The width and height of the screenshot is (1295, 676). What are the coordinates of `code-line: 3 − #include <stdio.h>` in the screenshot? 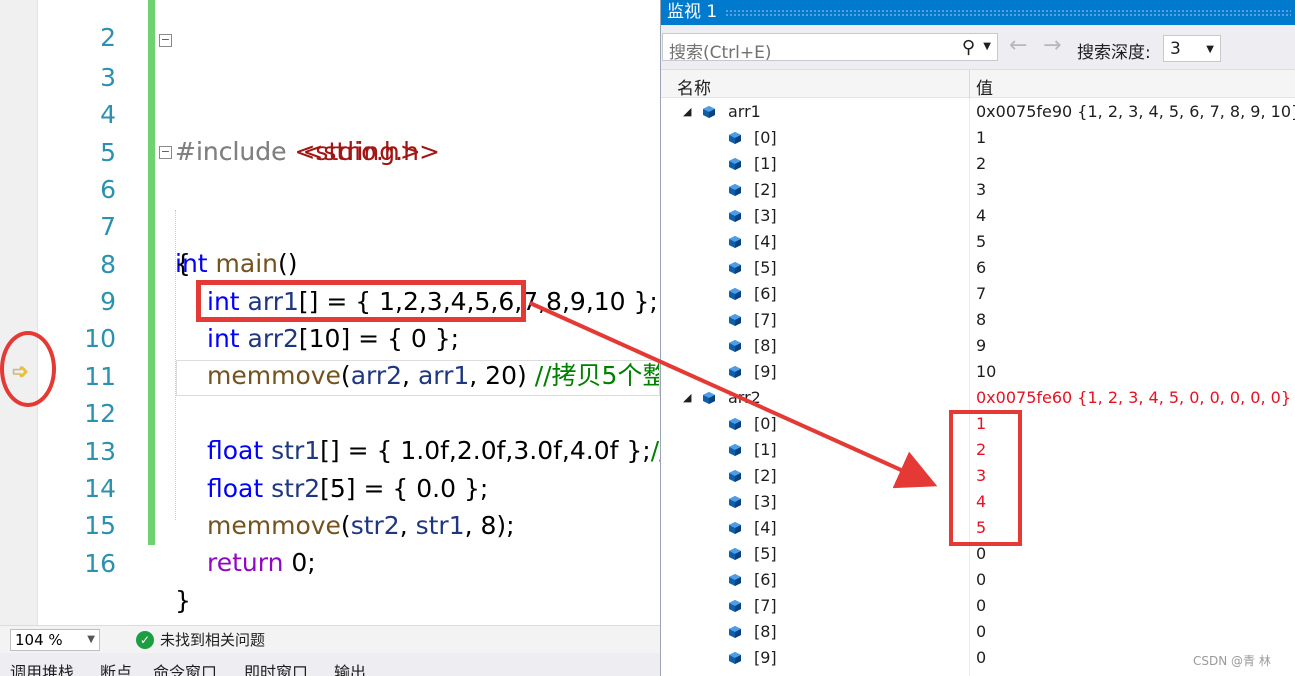 It's located at (330, 94).